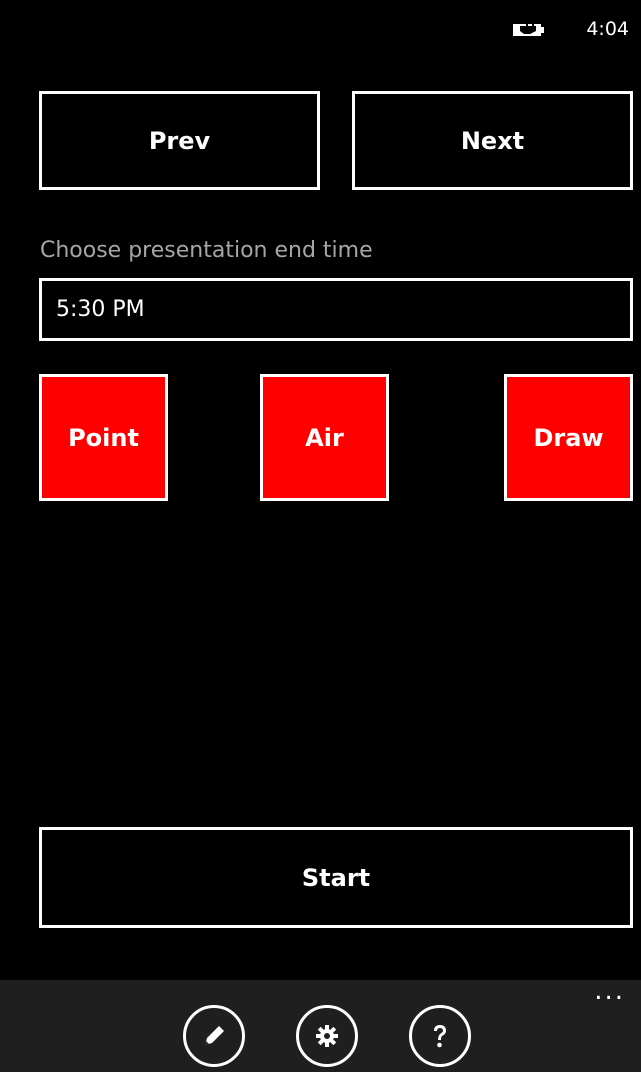  I want to click on status-time: 4:04, so click(607, 29).